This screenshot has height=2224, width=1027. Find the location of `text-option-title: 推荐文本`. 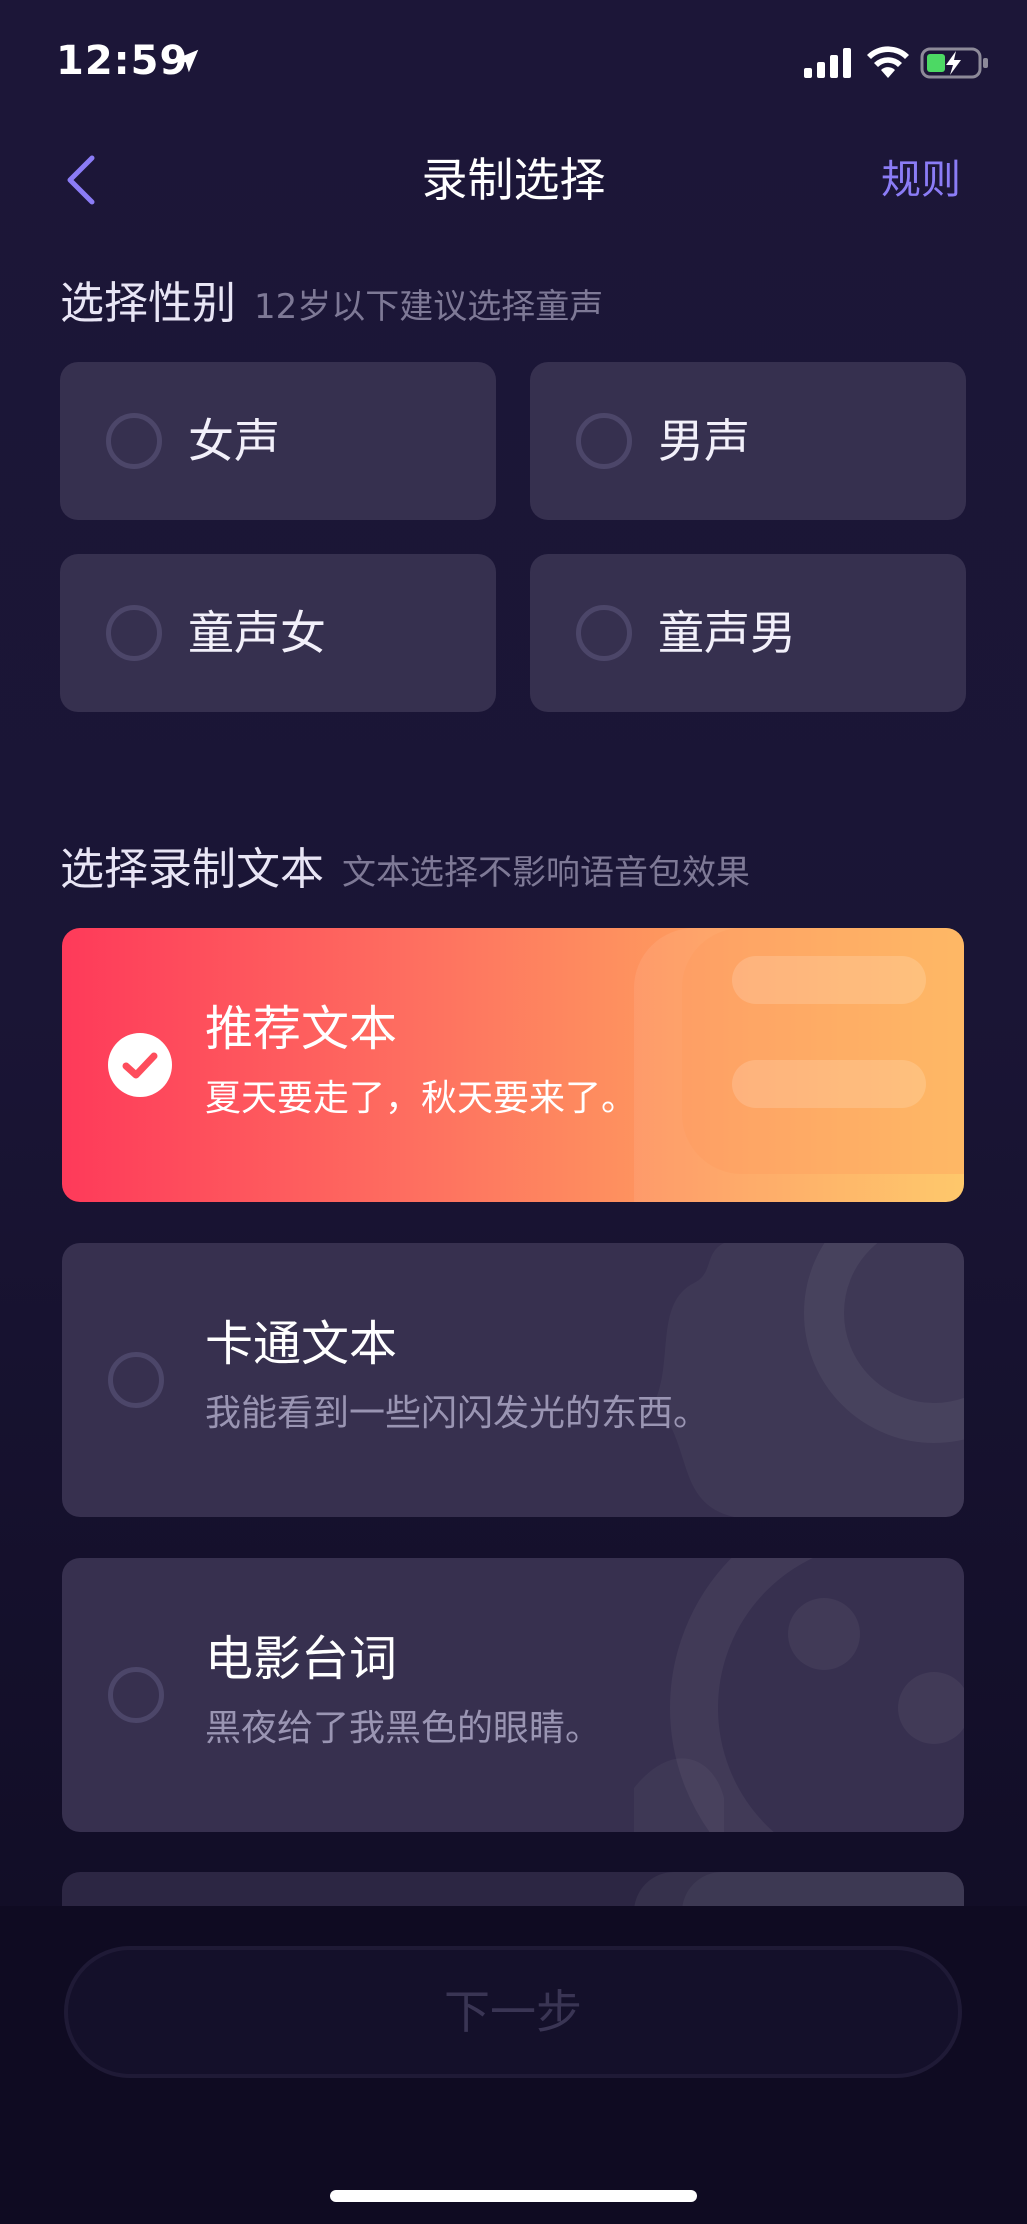

text-option-title: 推荐文本 is located at coordinates (301, 1029).